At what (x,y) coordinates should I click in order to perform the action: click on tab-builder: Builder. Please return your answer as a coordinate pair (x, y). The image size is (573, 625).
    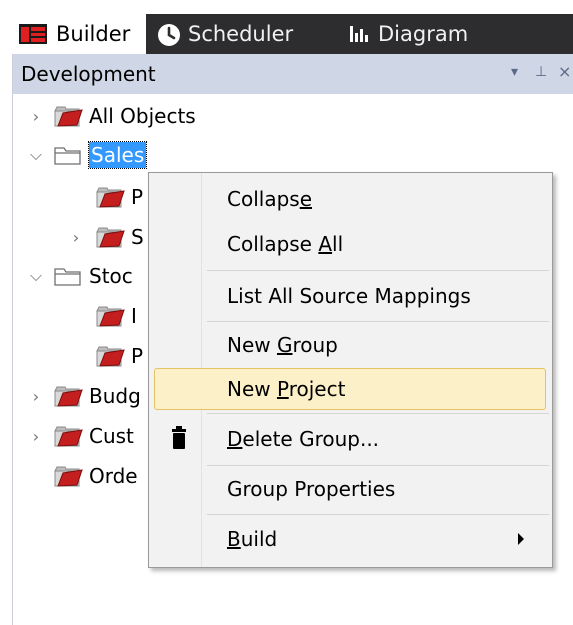
    Looking at the image, I should click on (79, 34).